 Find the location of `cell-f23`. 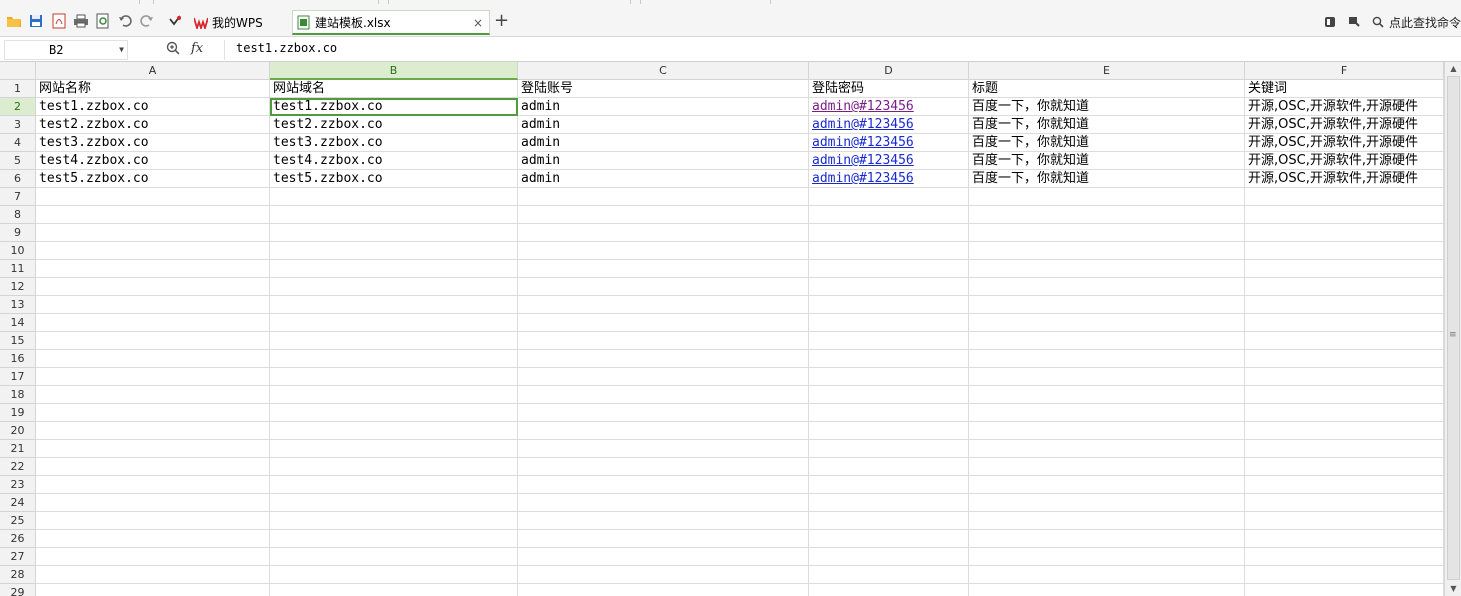

cell-f23 is located at coordinates (1344, 485).